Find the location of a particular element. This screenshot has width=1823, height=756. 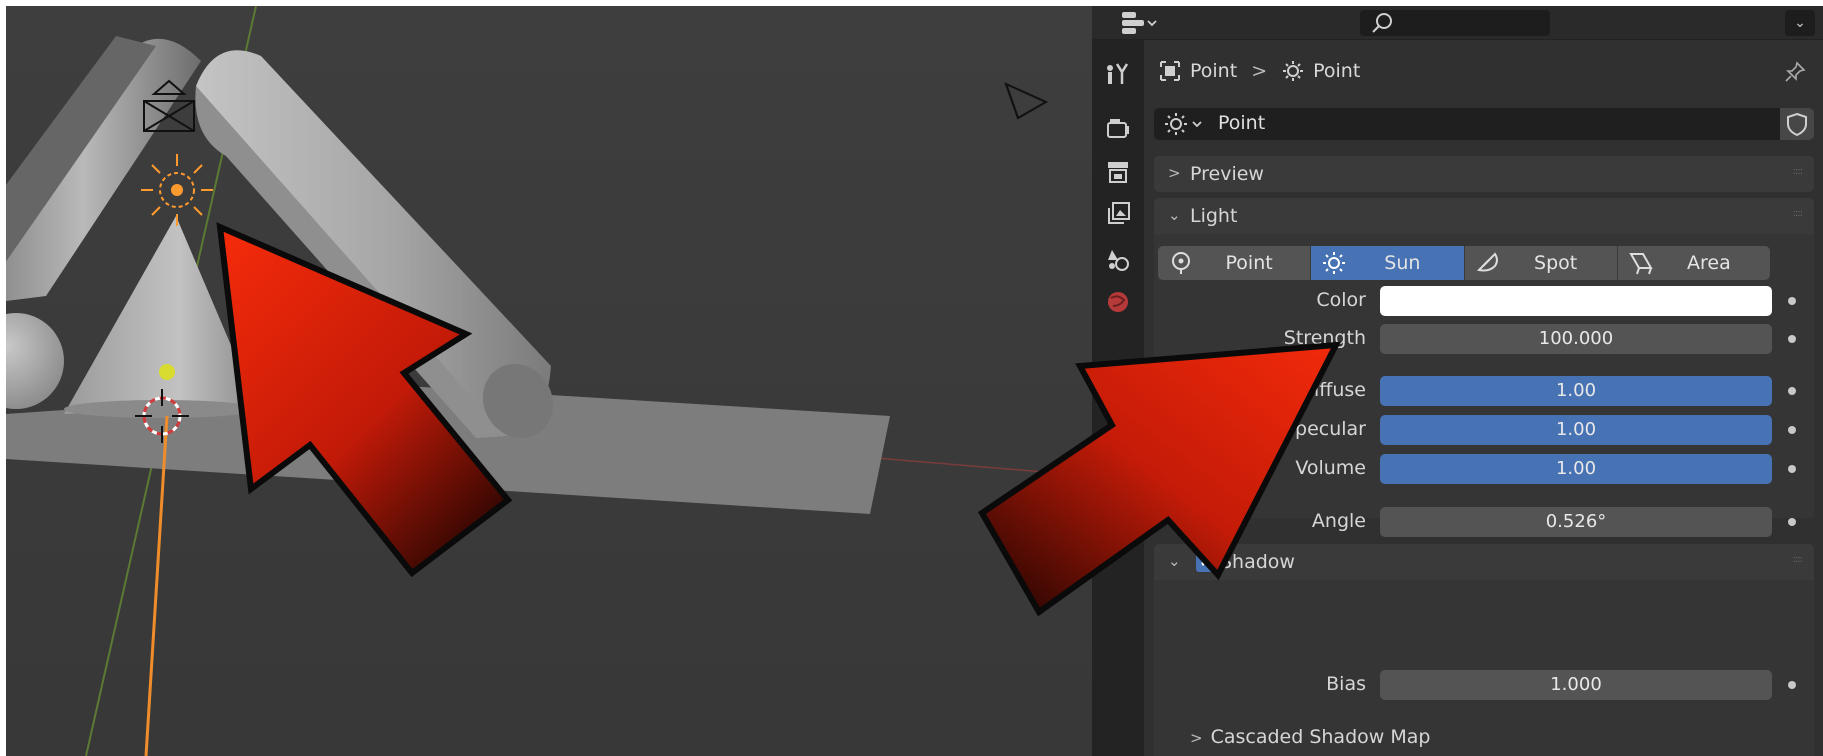

color-row: Color is located at coordinates (1484, 301).